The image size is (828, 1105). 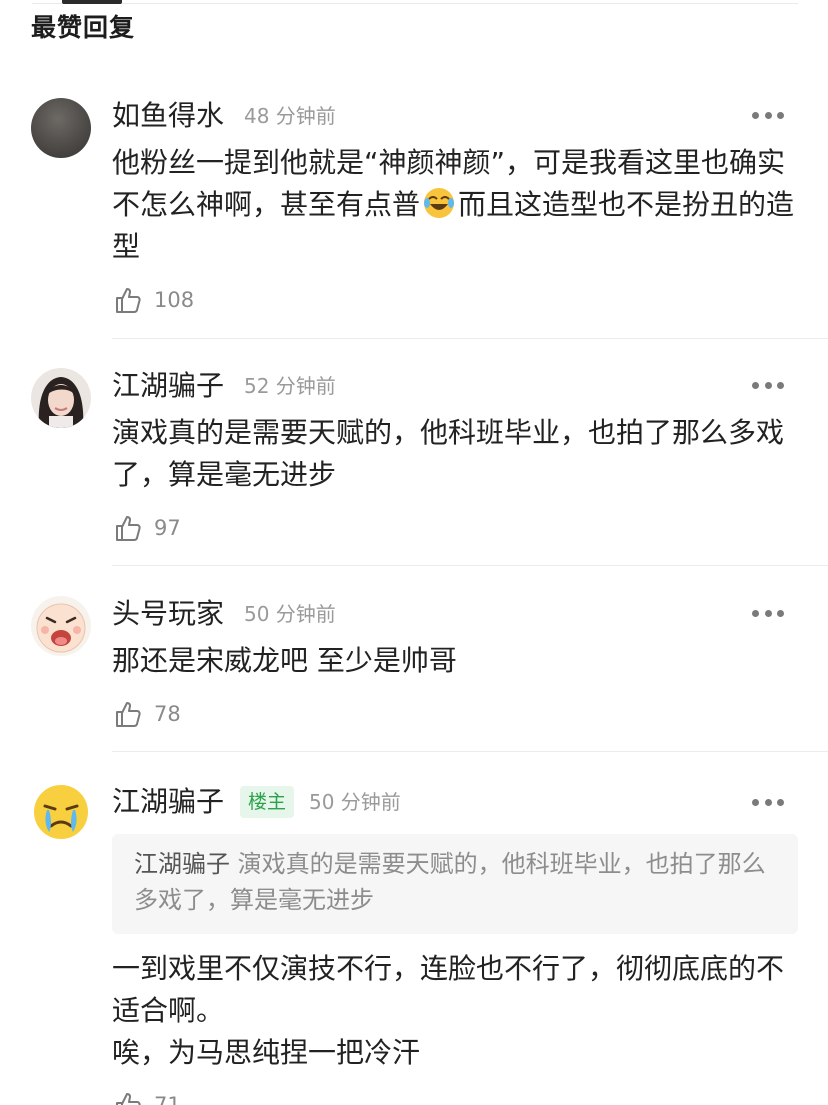 I want to click on username: 头号玩家, so click(x=168, y=614).